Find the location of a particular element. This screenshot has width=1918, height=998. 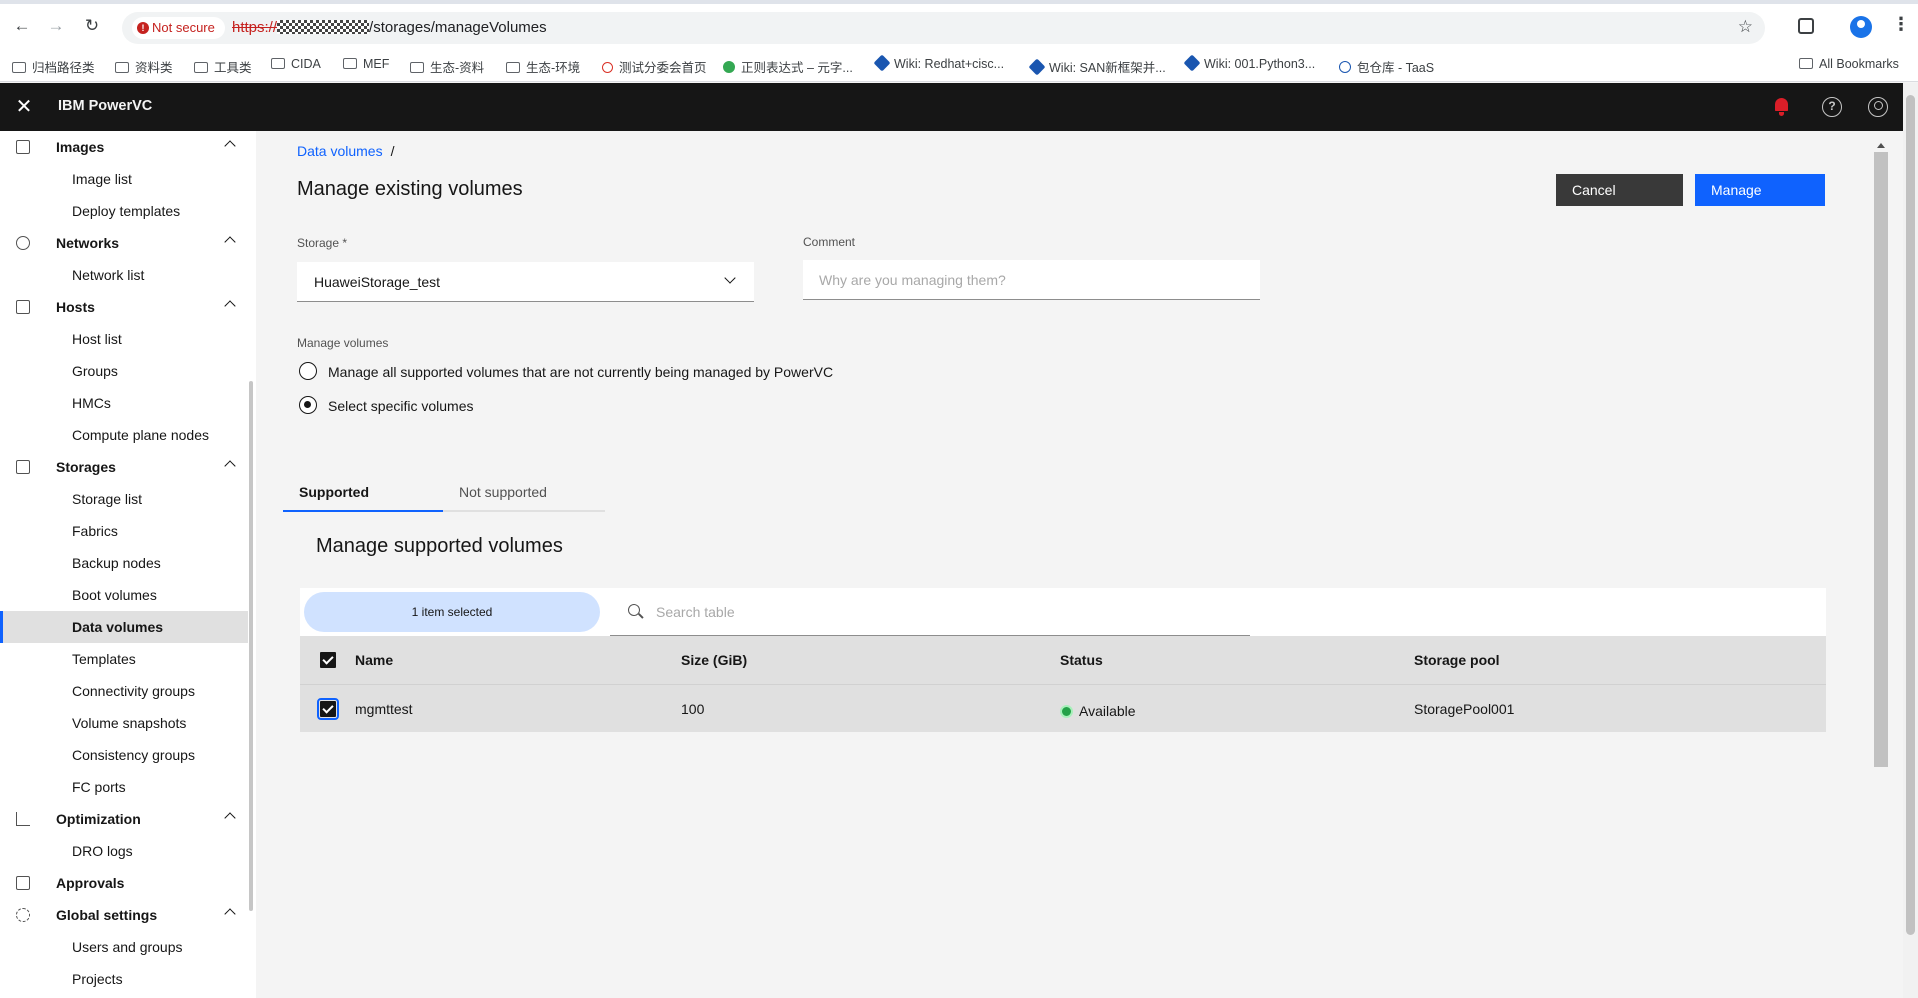

browser-menu-icon: ⋮ is located at coordinates (1901, 24).